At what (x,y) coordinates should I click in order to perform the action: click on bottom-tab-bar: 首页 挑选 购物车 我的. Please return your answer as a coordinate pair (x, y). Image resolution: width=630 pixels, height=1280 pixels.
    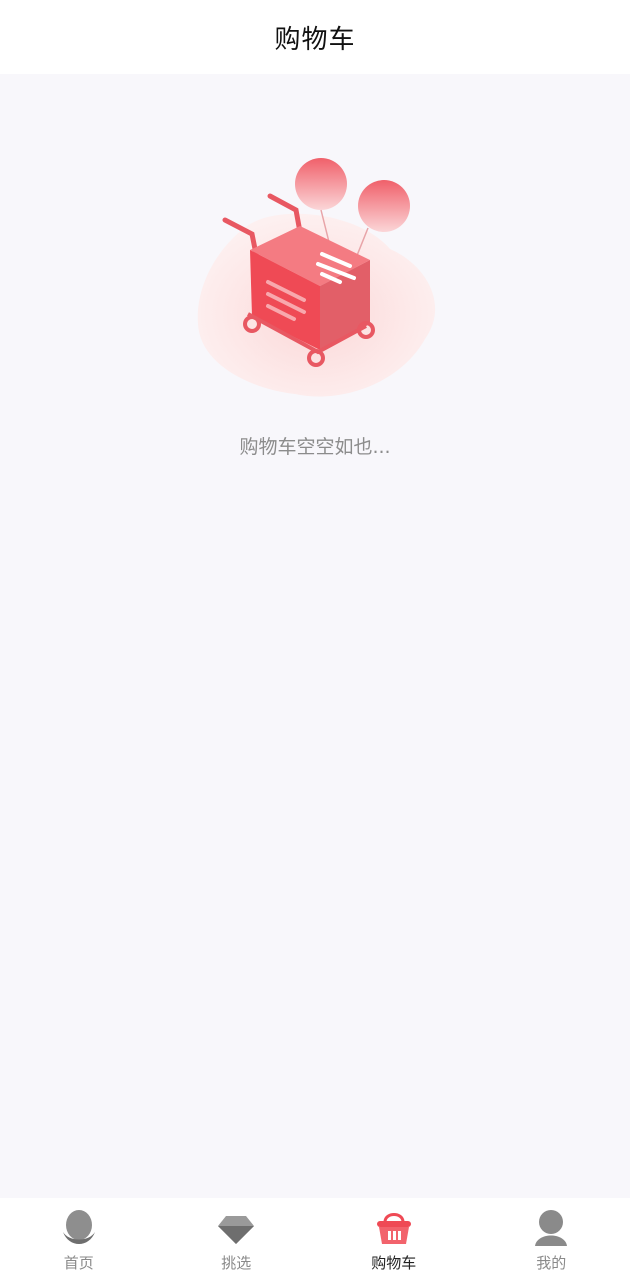
    Looking at the image, I should click on (315, 1239).